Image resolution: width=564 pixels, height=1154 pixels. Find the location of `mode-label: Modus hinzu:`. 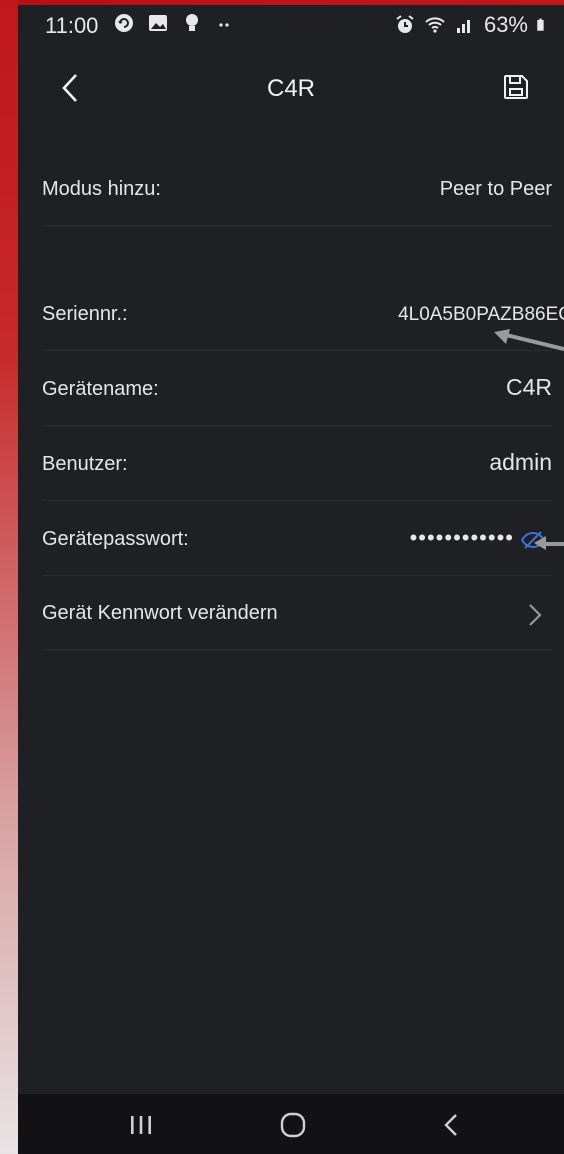

mode-label: Modus hinzu: is located at coordinates (101, 189).